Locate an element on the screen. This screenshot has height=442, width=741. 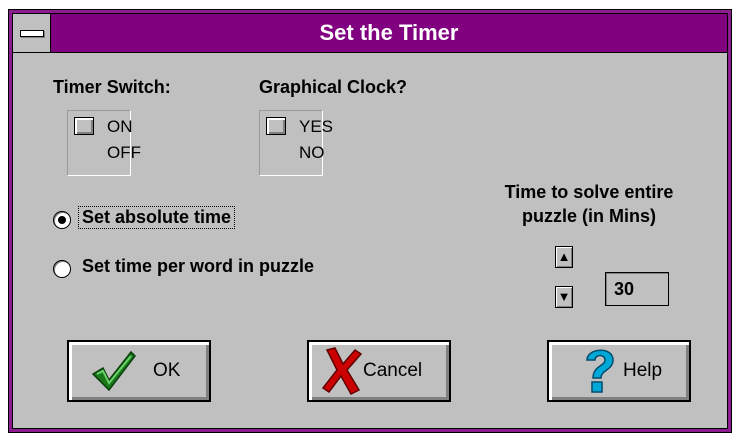
x-mark-icon is located at coordinates (342, 371).